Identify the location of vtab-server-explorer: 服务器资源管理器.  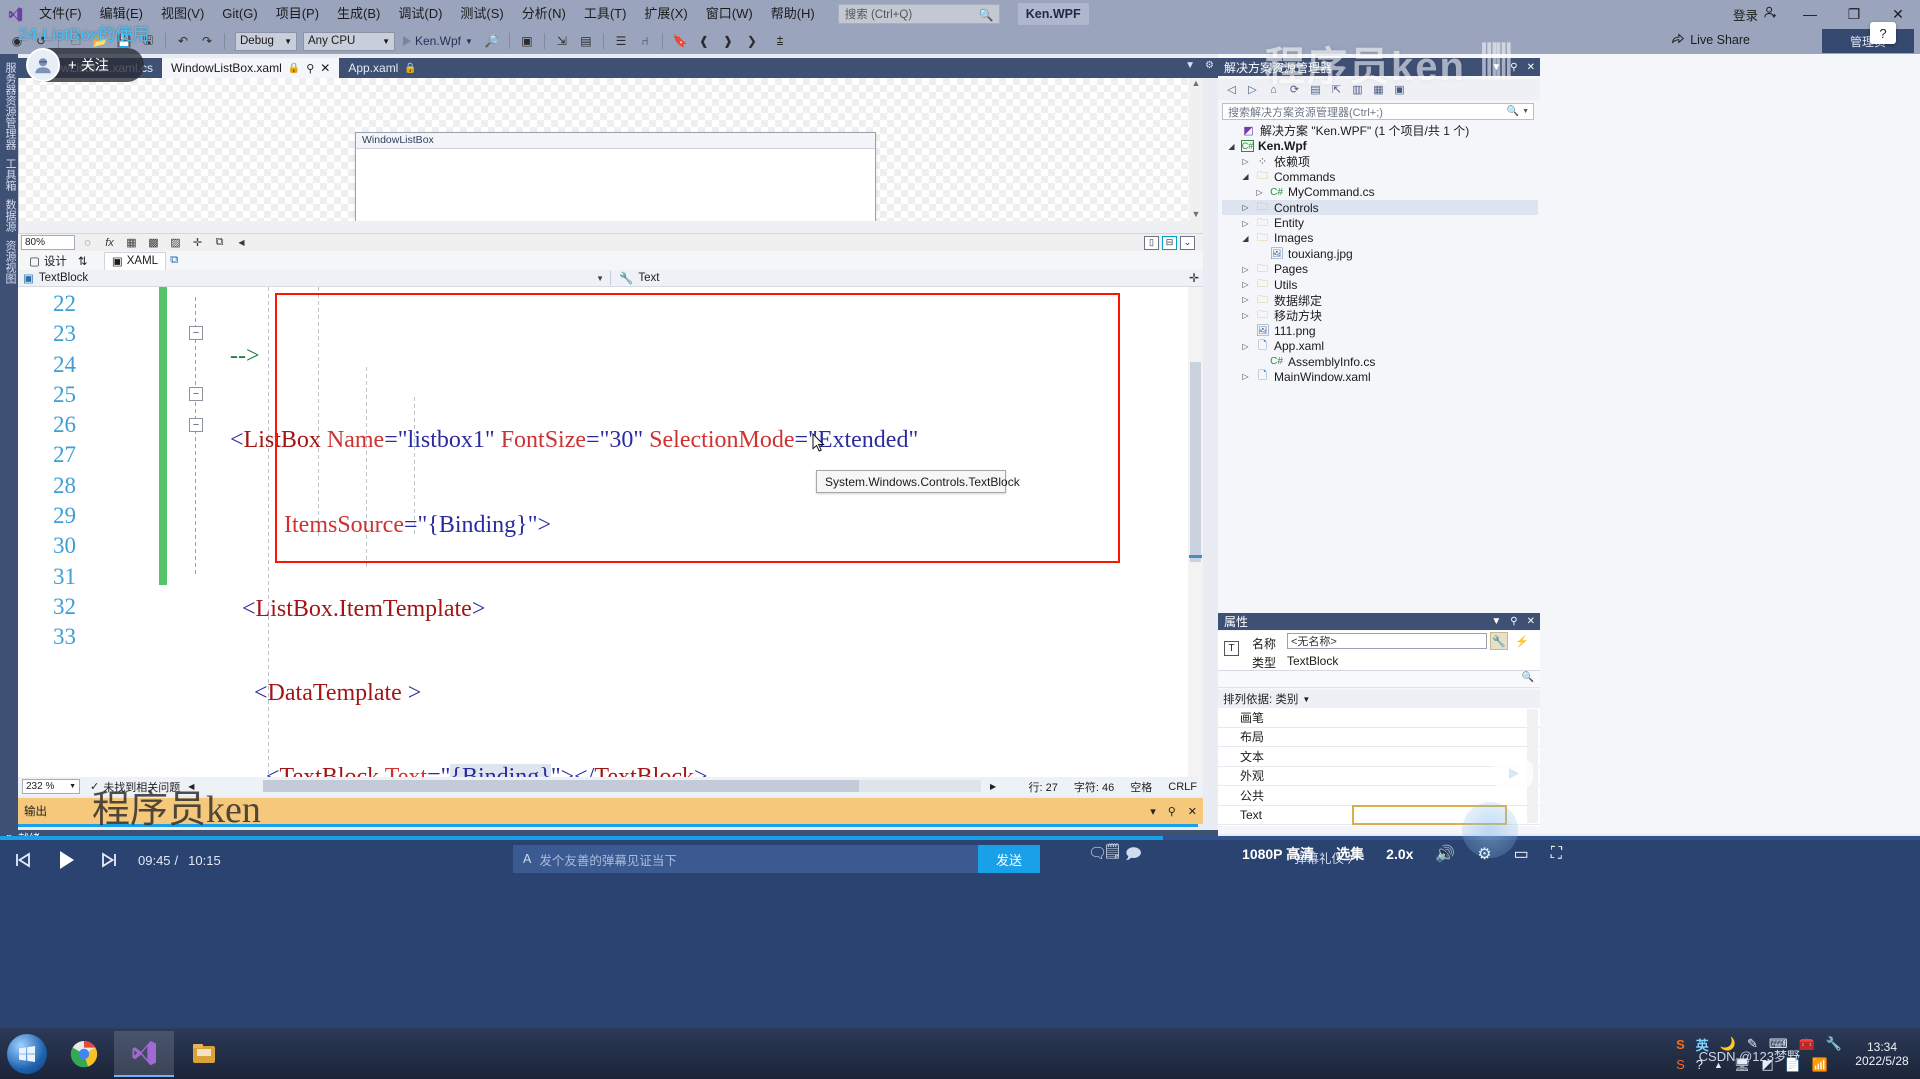
(10, 106).